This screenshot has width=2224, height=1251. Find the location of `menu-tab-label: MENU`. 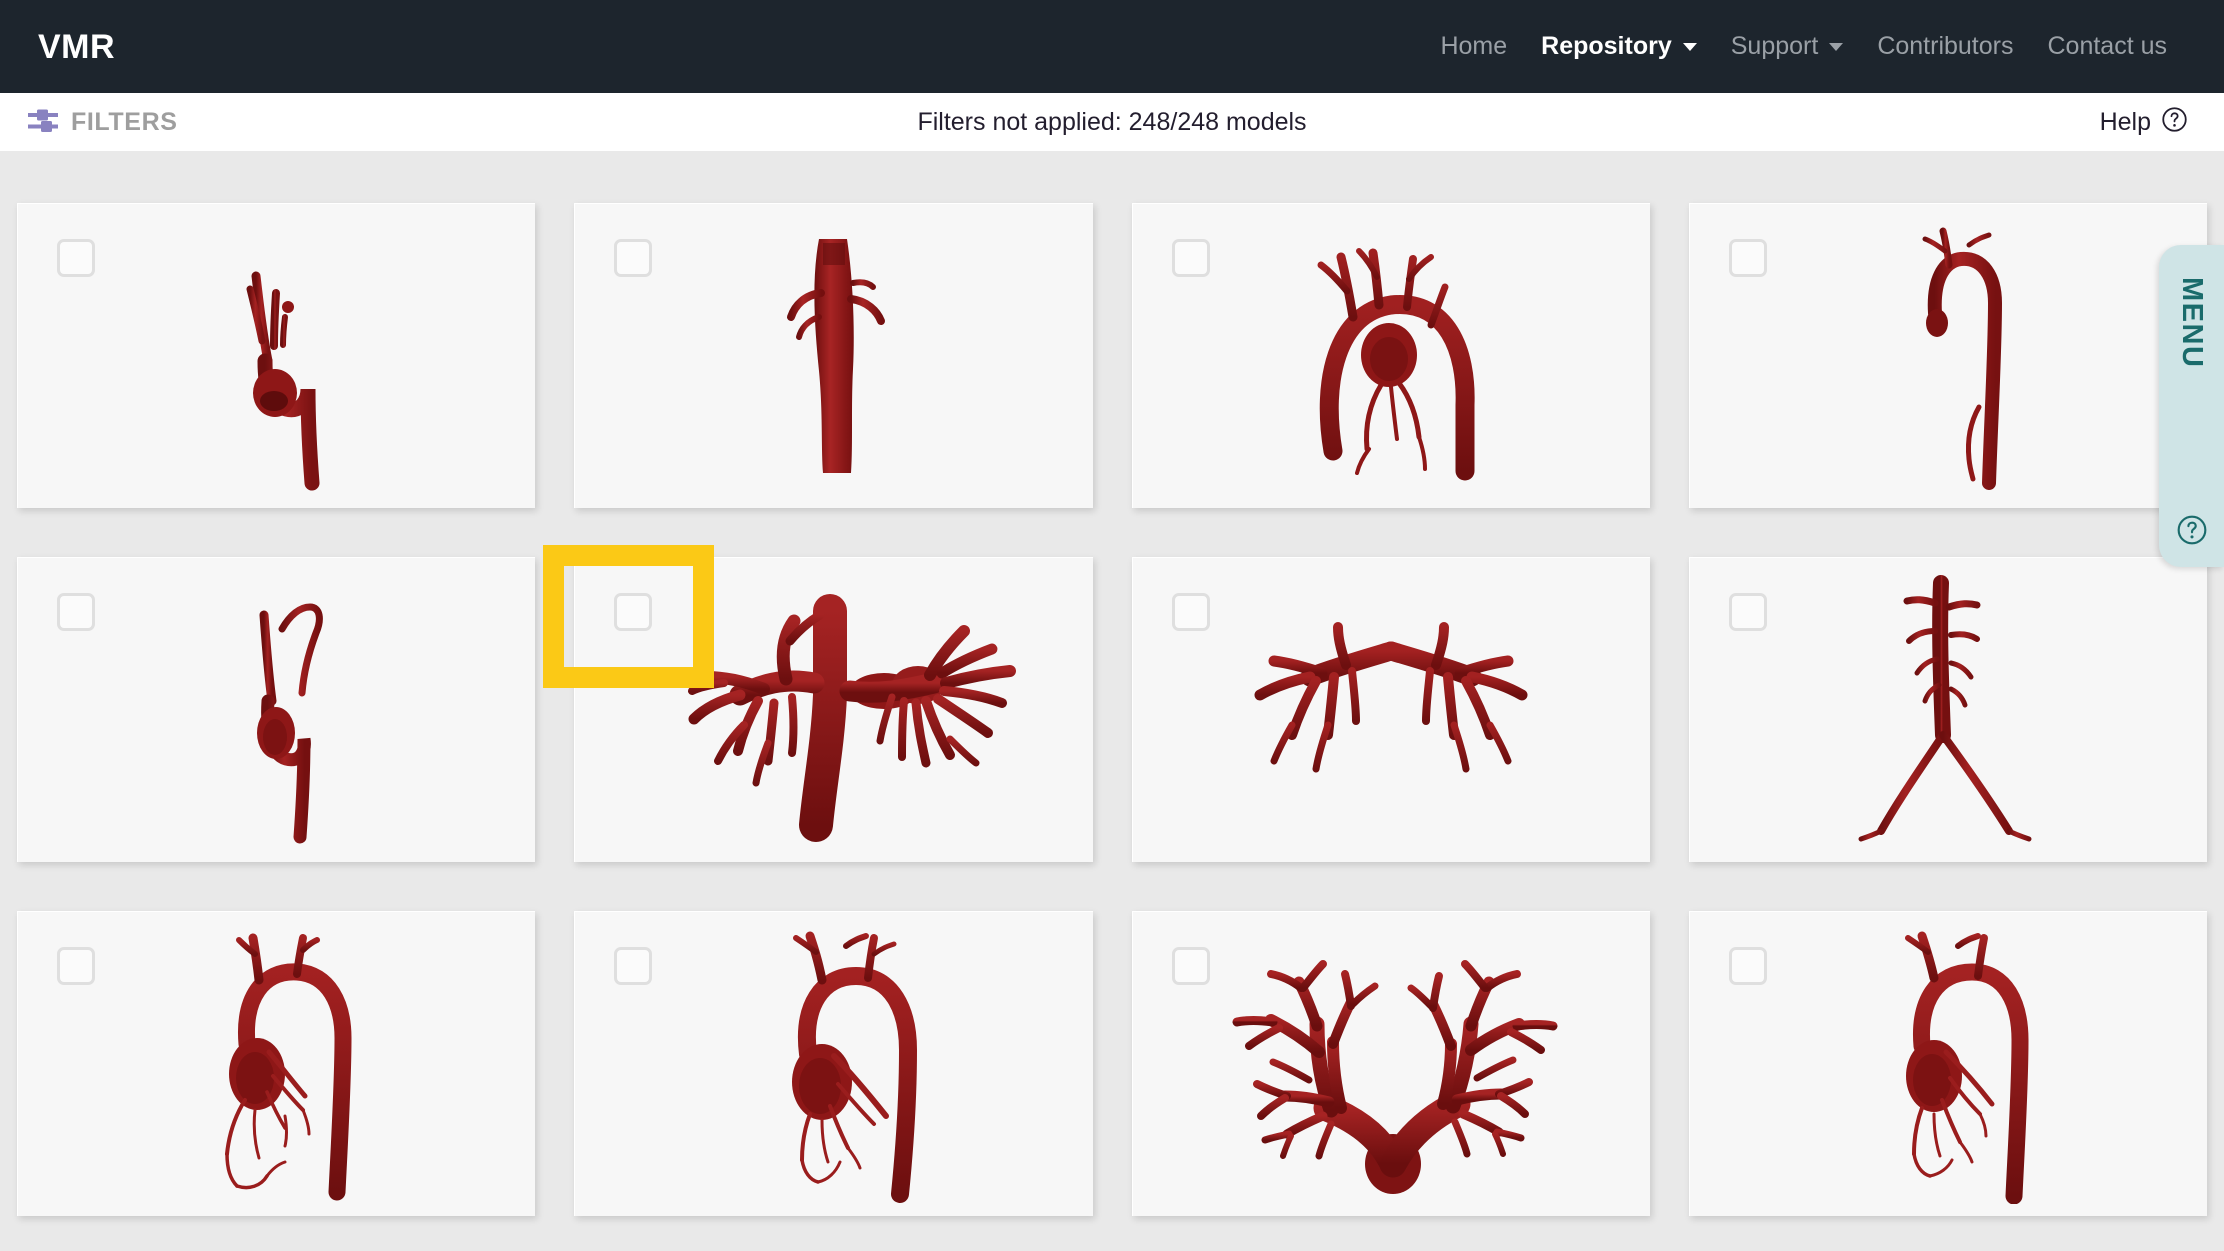

menu-tab-label: MENU is located at coordinates (2192, 323).